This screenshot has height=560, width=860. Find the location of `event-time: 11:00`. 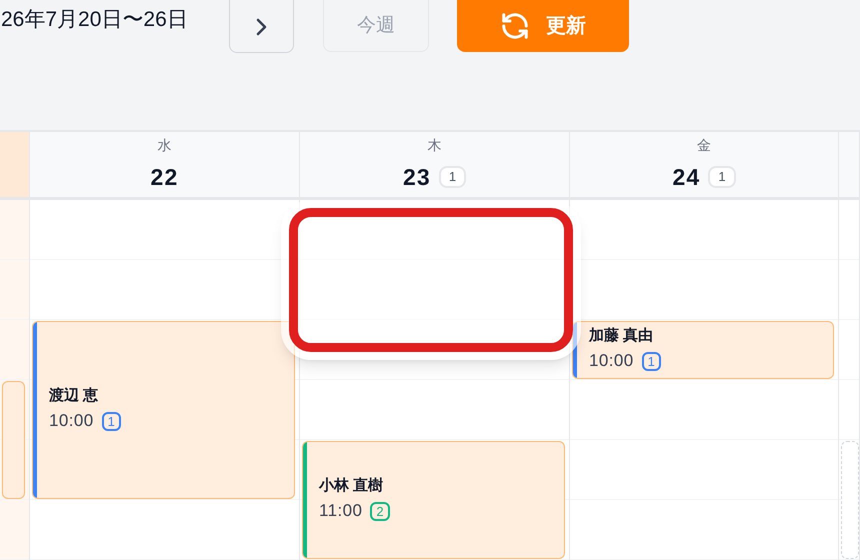

event-time: 11:00 is located at coordinates (340, 511).